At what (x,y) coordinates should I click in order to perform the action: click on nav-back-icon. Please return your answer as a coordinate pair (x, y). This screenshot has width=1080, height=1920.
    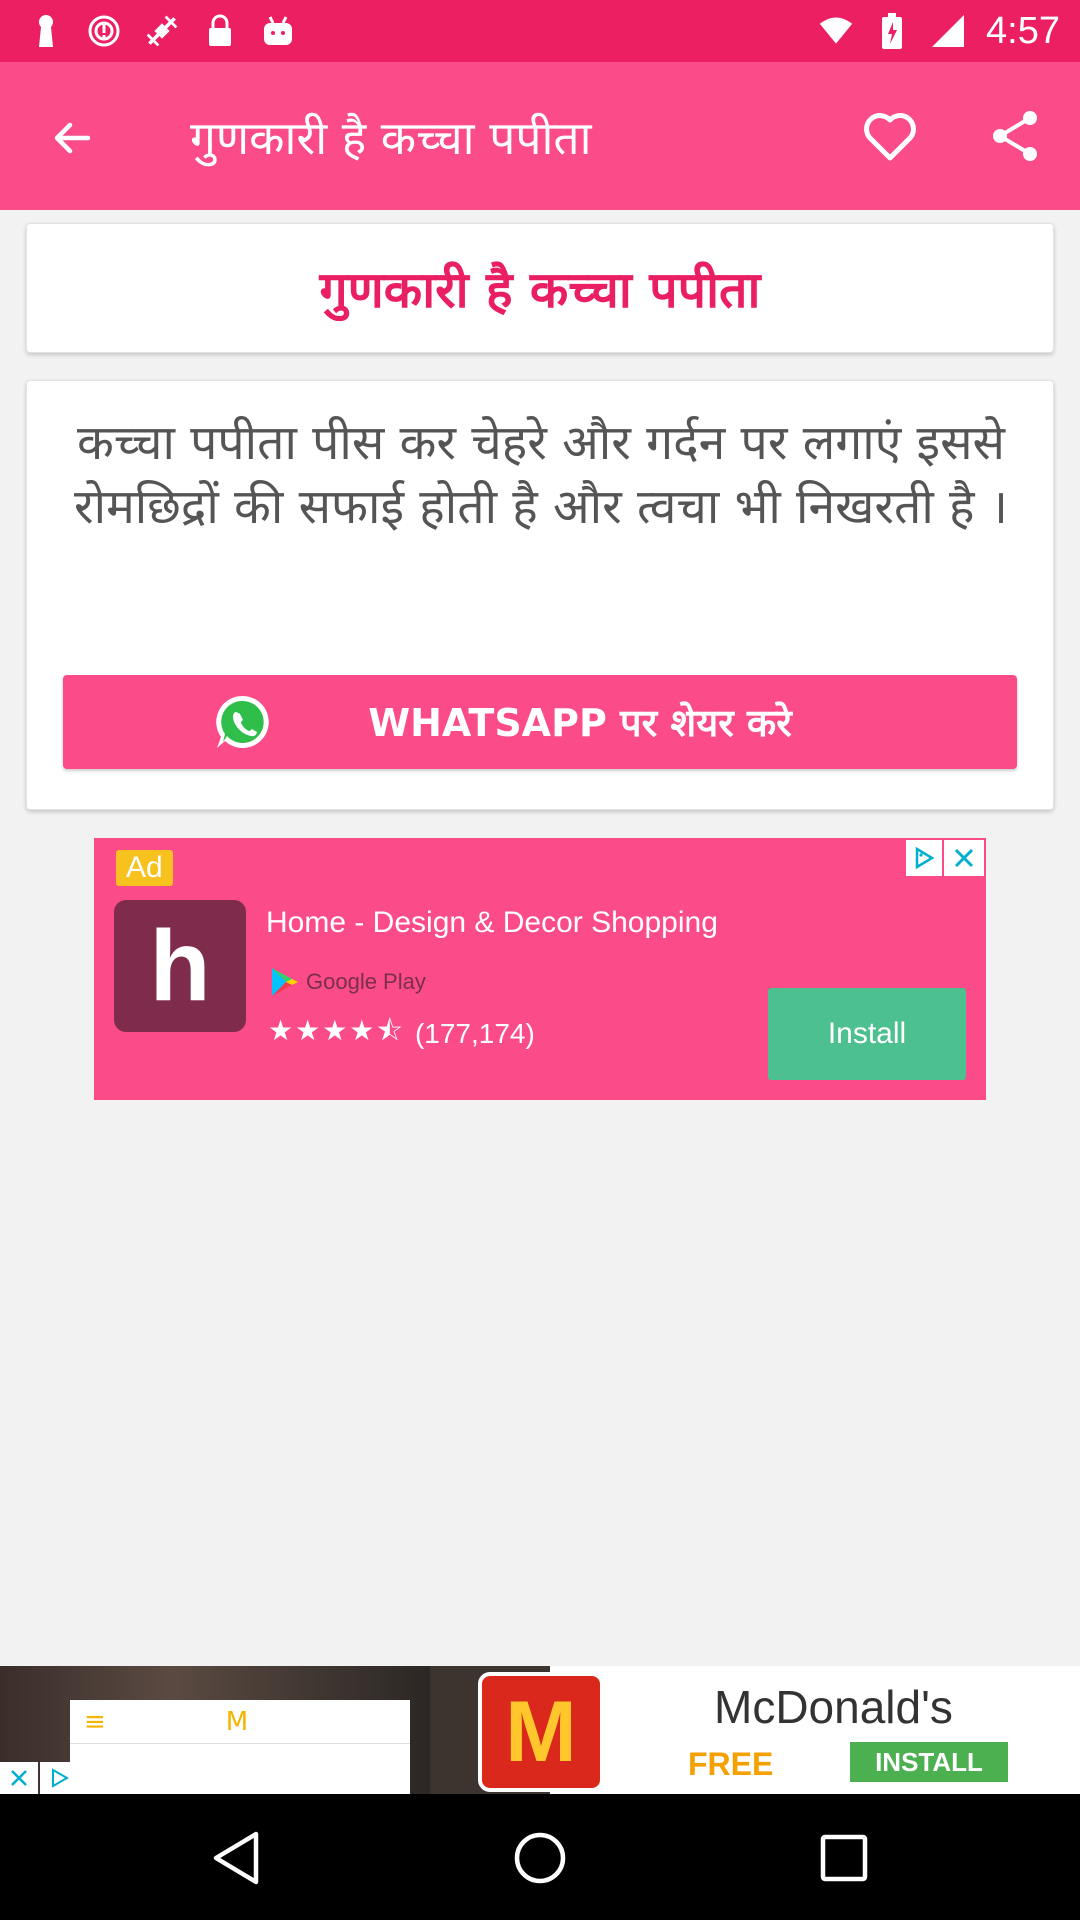
    Looking at the image, I should click on (236, 1858).